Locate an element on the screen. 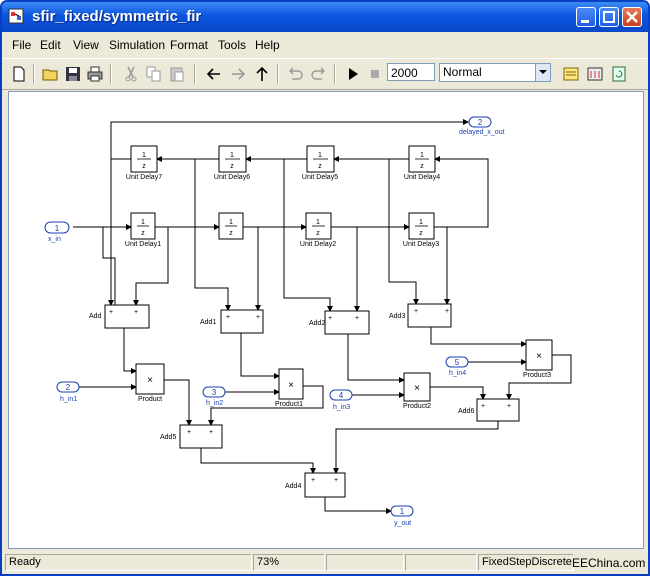 Image resolution: width=650 pixels, height=576 pixels. port-label: h_in3 is located at coordinates (341, 407).